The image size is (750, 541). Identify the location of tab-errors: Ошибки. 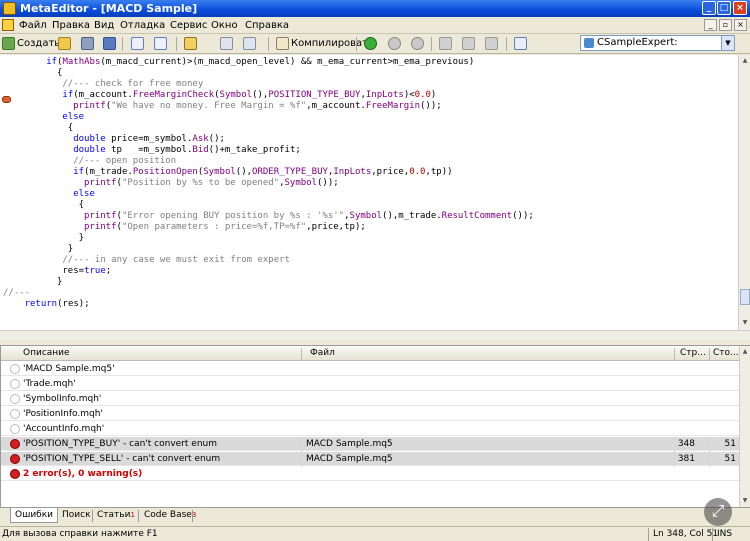
(34, 515).